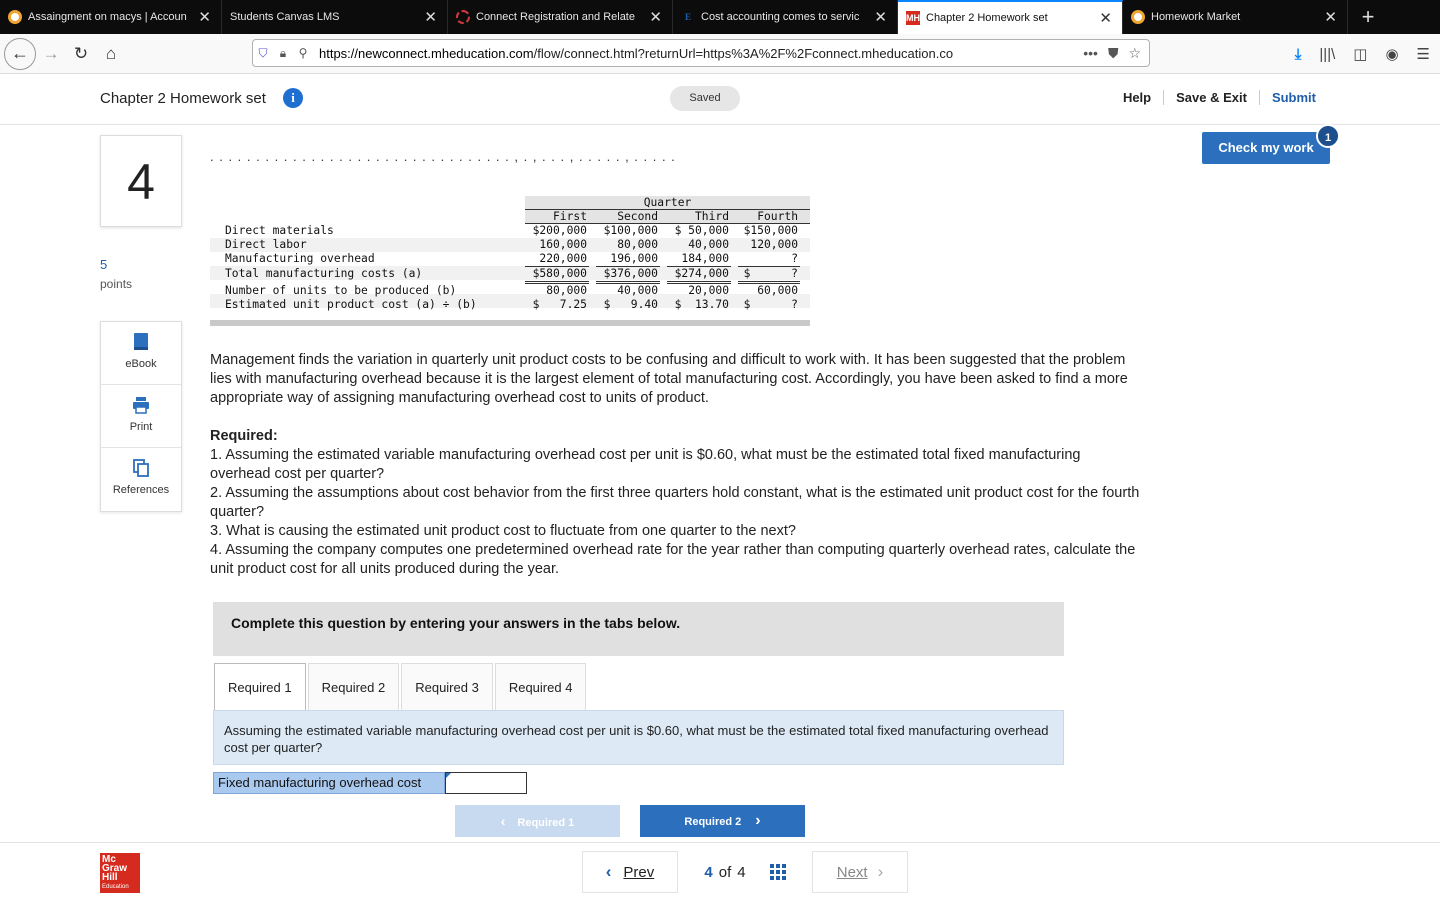 Image resolution: width=1440 pixels, height=900 pixels. Describe the element at coordinates (293, 98) in the screenshot. I see `info-icon: i` at that location.